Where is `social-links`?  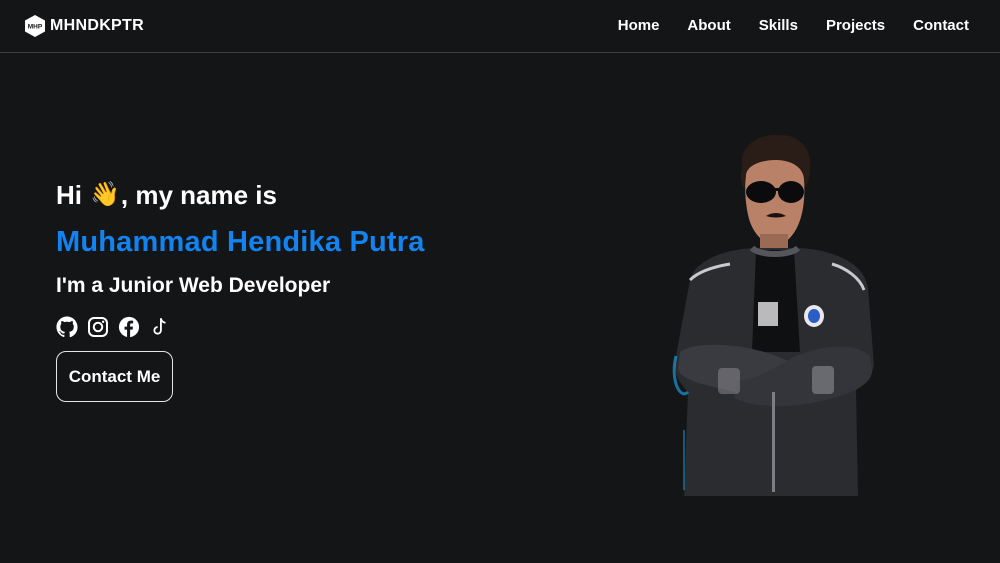
social-links is located at coordinates (286, 327).